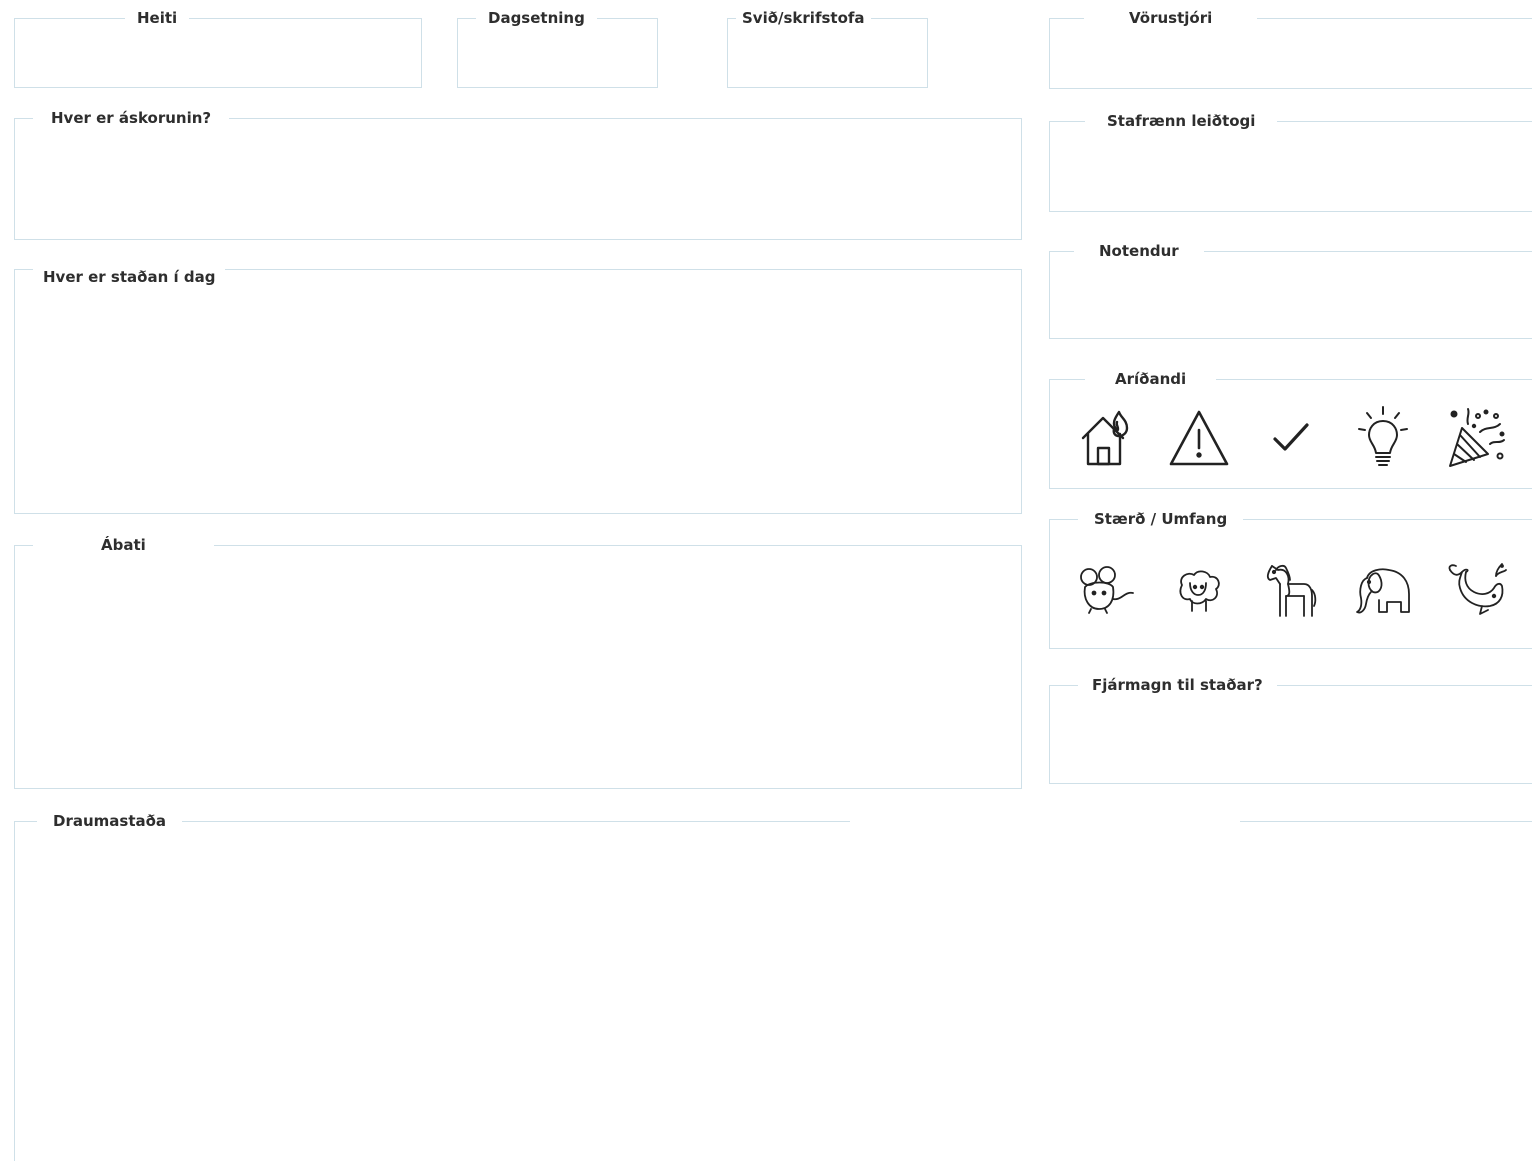 The width and height of the screenshot is (1532, 1161). I want to click on heiti-field: Heiti, so click(218, 48).